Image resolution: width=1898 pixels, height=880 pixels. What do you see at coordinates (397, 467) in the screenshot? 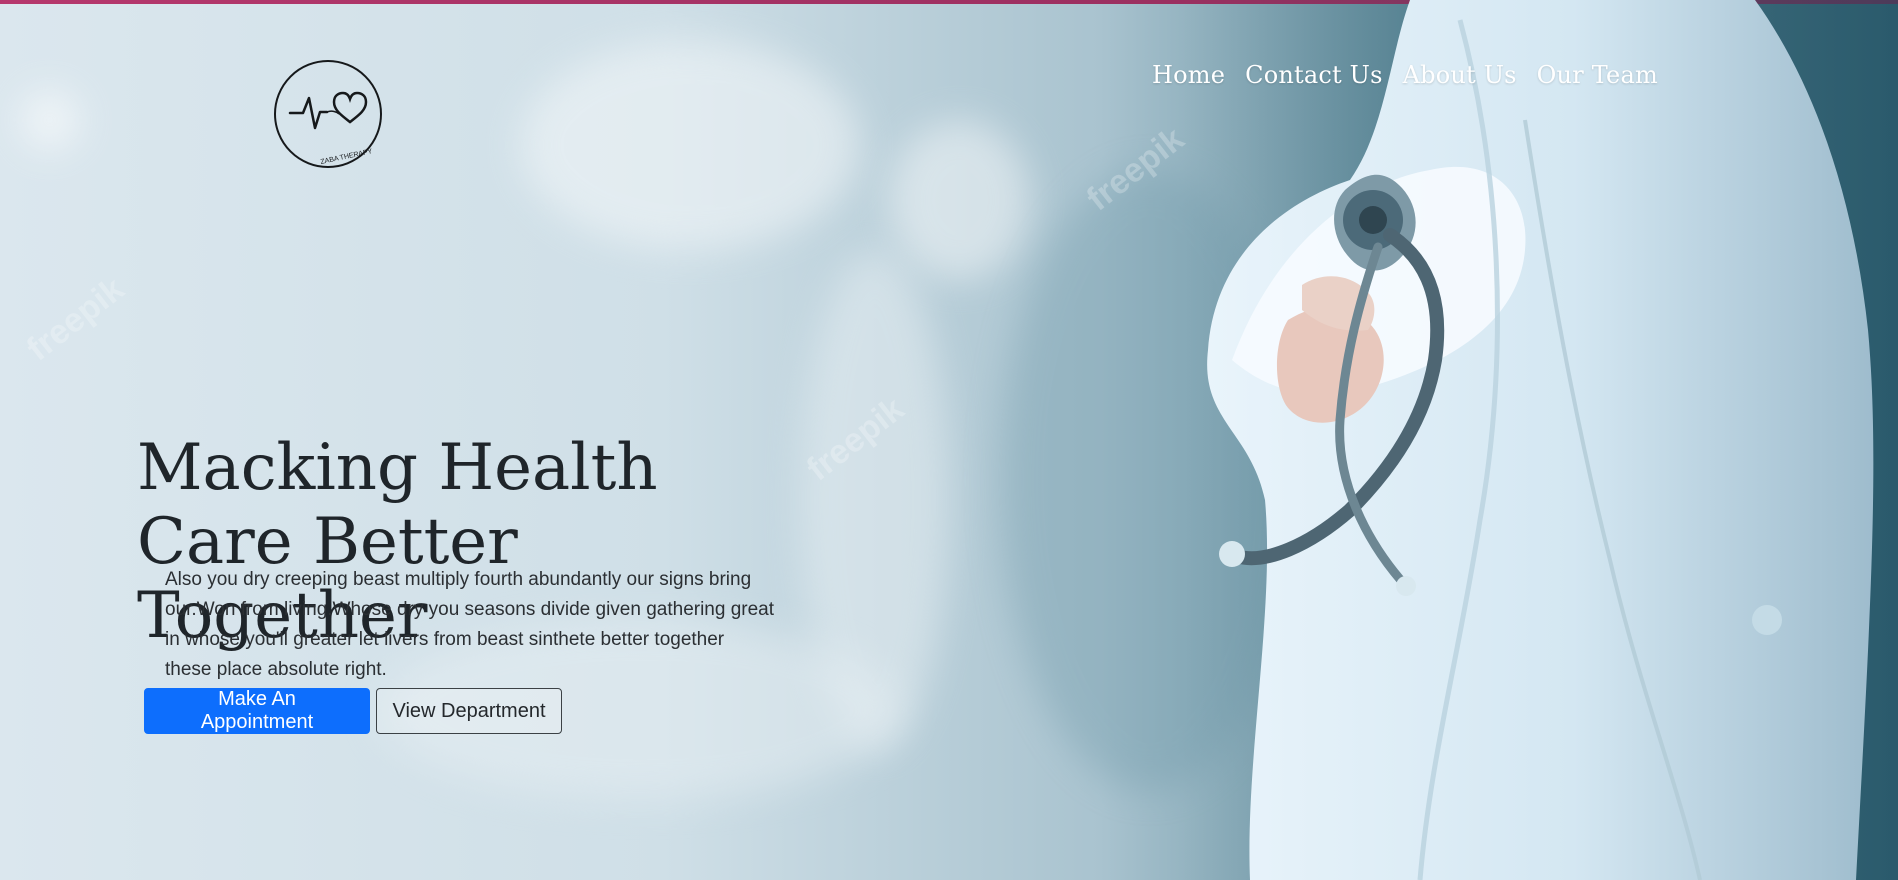
I see `hero-title-line-1: Macking Health` at bounding box center [397, 467].